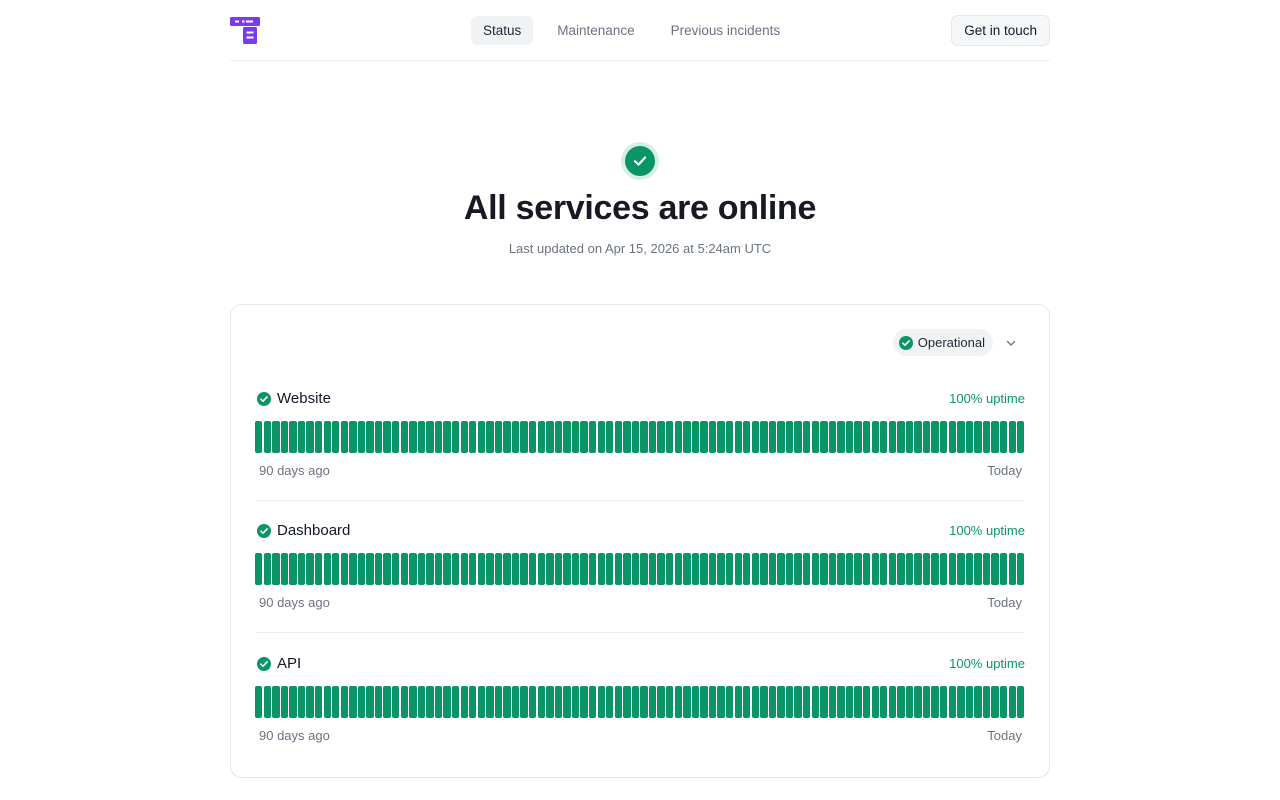  Describe the element at coordinates (245, 30) in the screenshot. I see `brand-logo` at that location.